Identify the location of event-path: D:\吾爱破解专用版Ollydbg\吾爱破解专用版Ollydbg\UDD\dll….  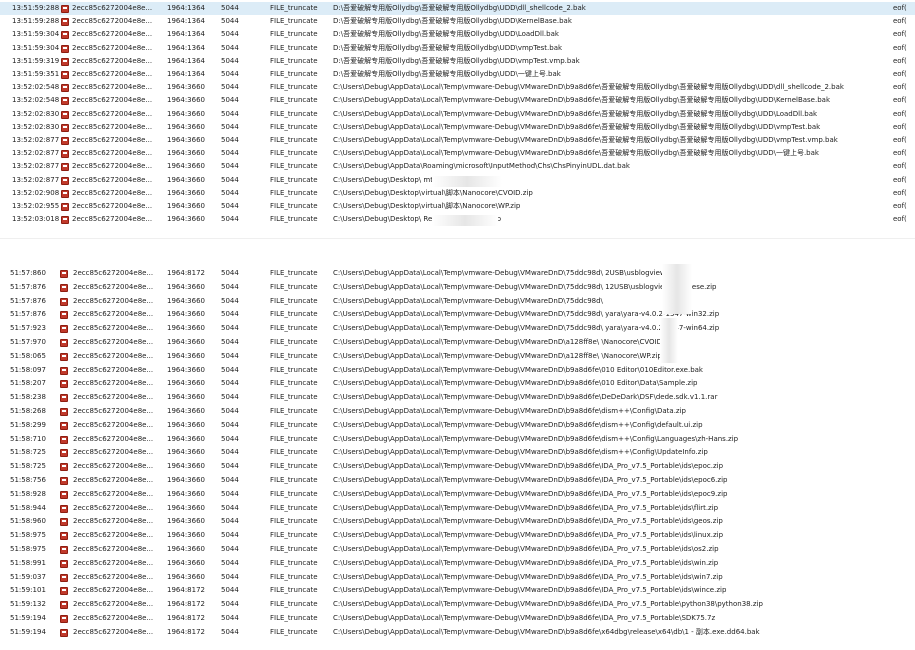
(459, 8).